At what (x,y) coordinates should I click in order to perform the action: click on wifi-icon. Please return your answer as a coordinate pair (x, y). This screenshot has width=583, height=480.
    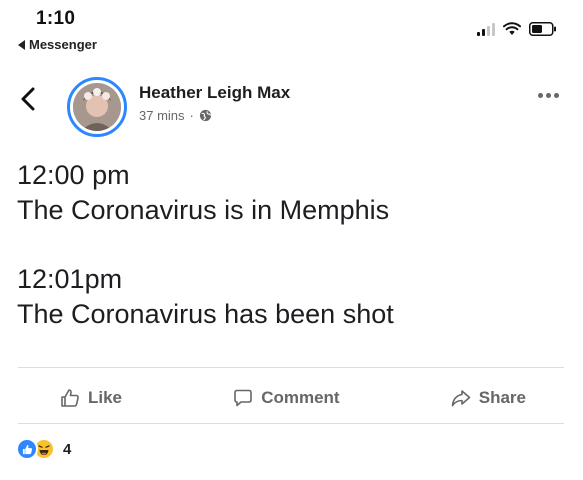
    Looking at the image, I should click on (512, 28).